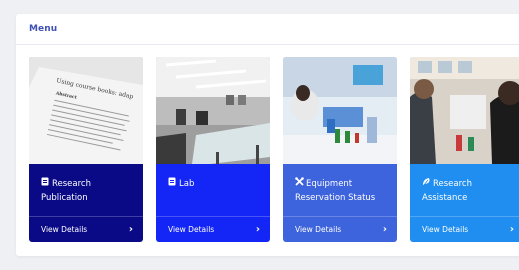 The width and height of the screenshot is (519, 270). What do you see at coordinates (426, 184) in the screenshot?
I see `seedling-icon` at bounding box center [426, 184].